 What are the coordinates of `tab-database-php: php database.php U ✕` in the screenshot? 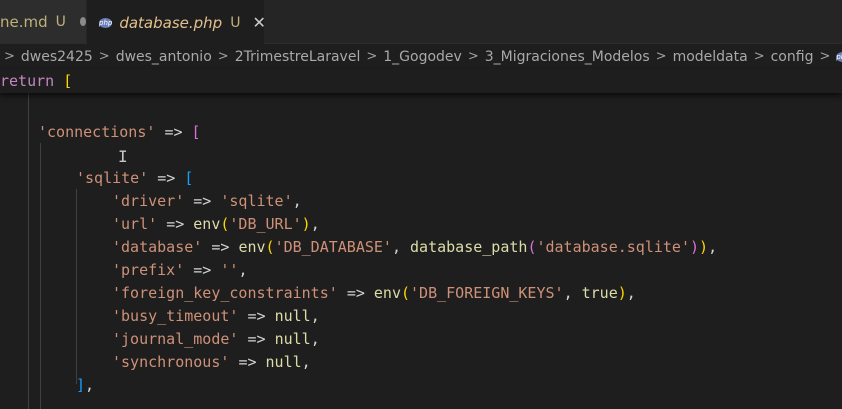 It's located at (176, 22).